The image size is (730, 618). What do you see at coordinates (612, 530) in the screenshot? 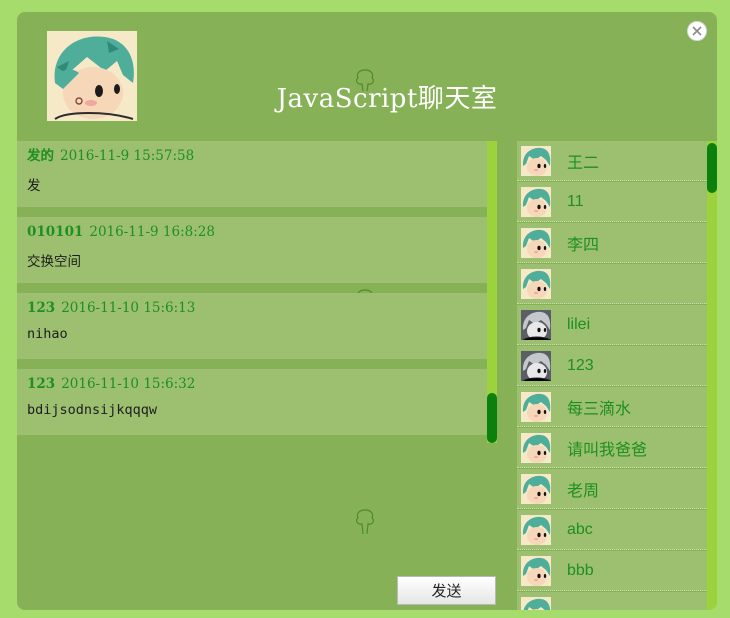
I see `user-list-item: abc` at bounding box center [612, 530].